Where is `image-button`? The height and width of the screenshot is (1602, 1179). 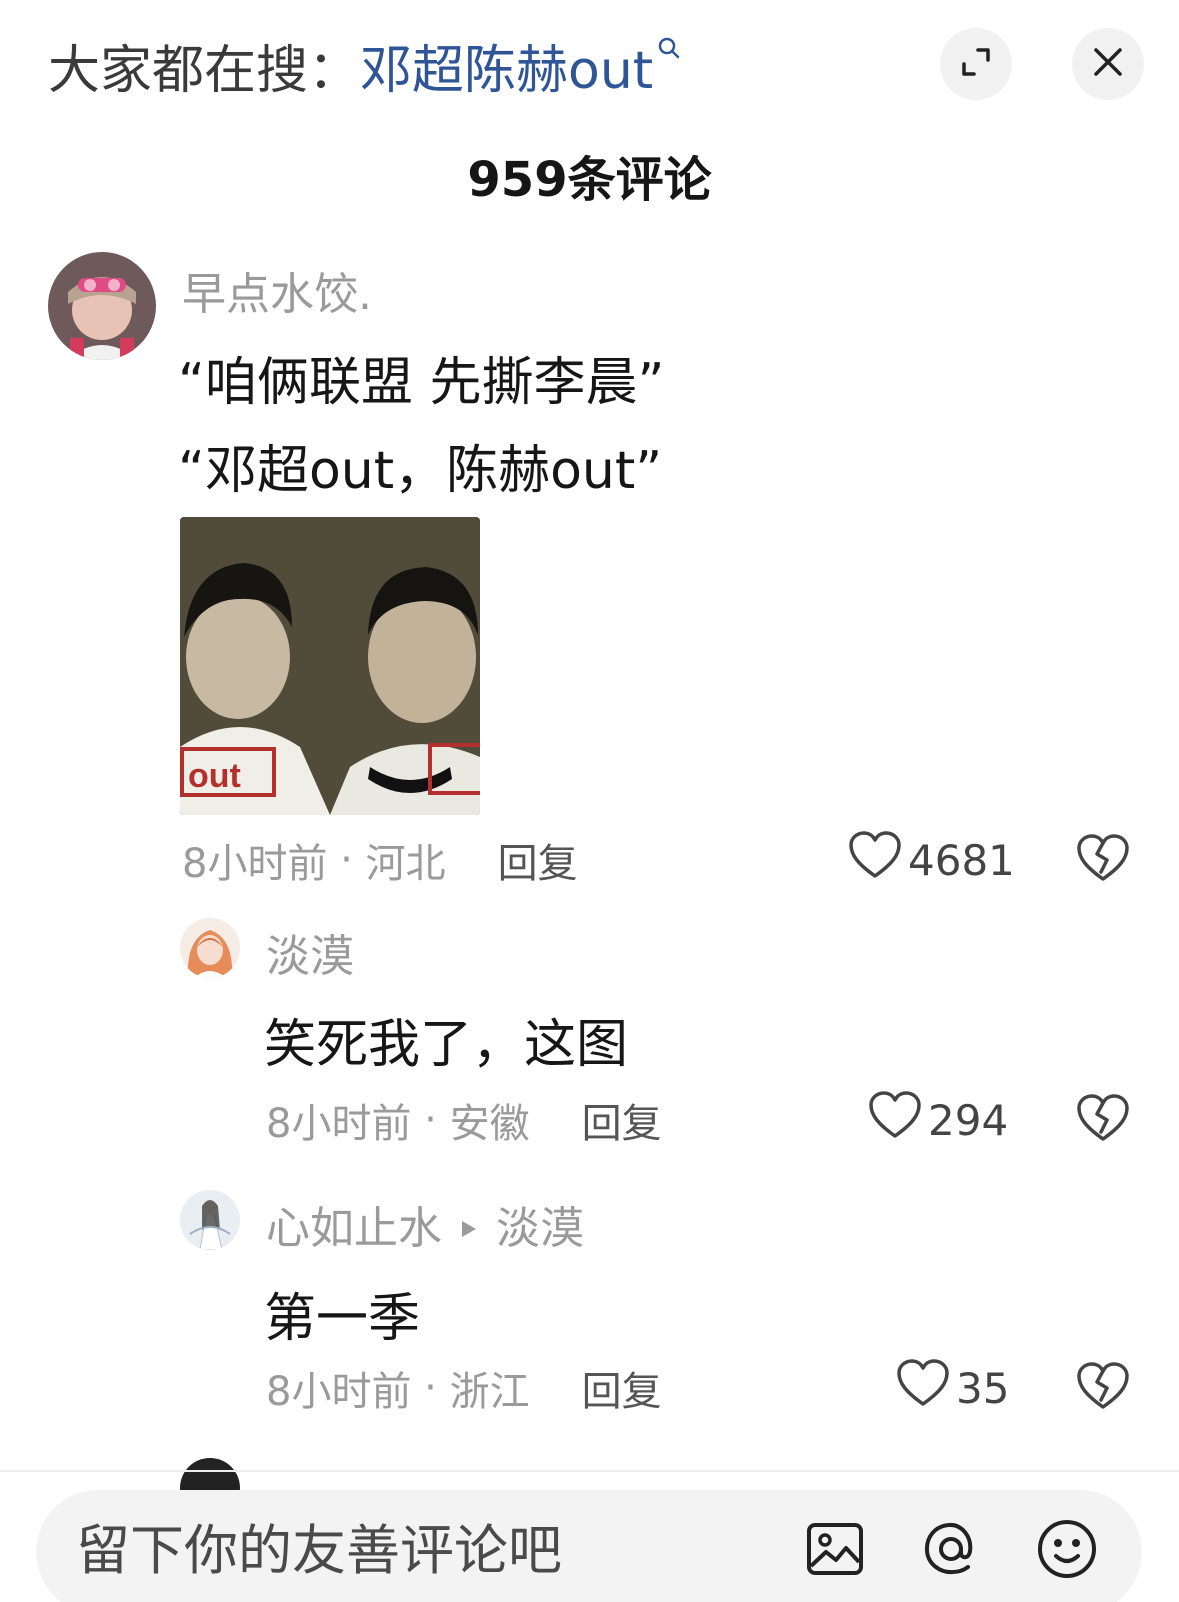
image-button is located at coordinates (835, 1551).